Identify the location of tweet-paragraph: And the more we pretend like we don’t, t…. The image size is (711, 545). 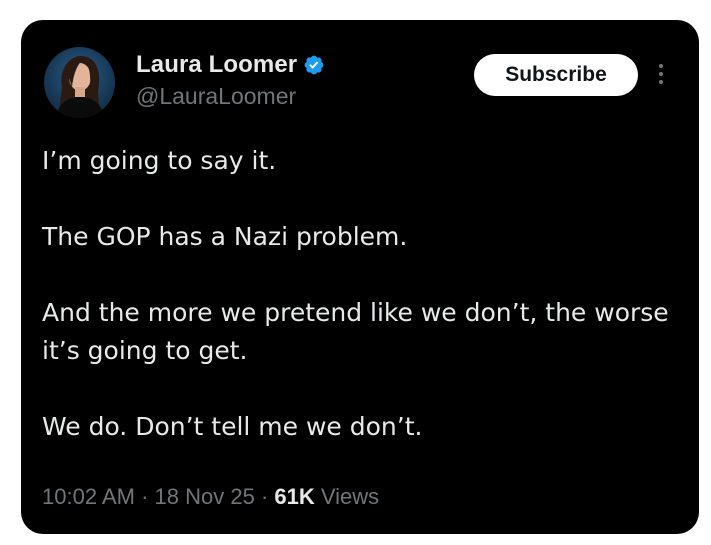
(355, 331).